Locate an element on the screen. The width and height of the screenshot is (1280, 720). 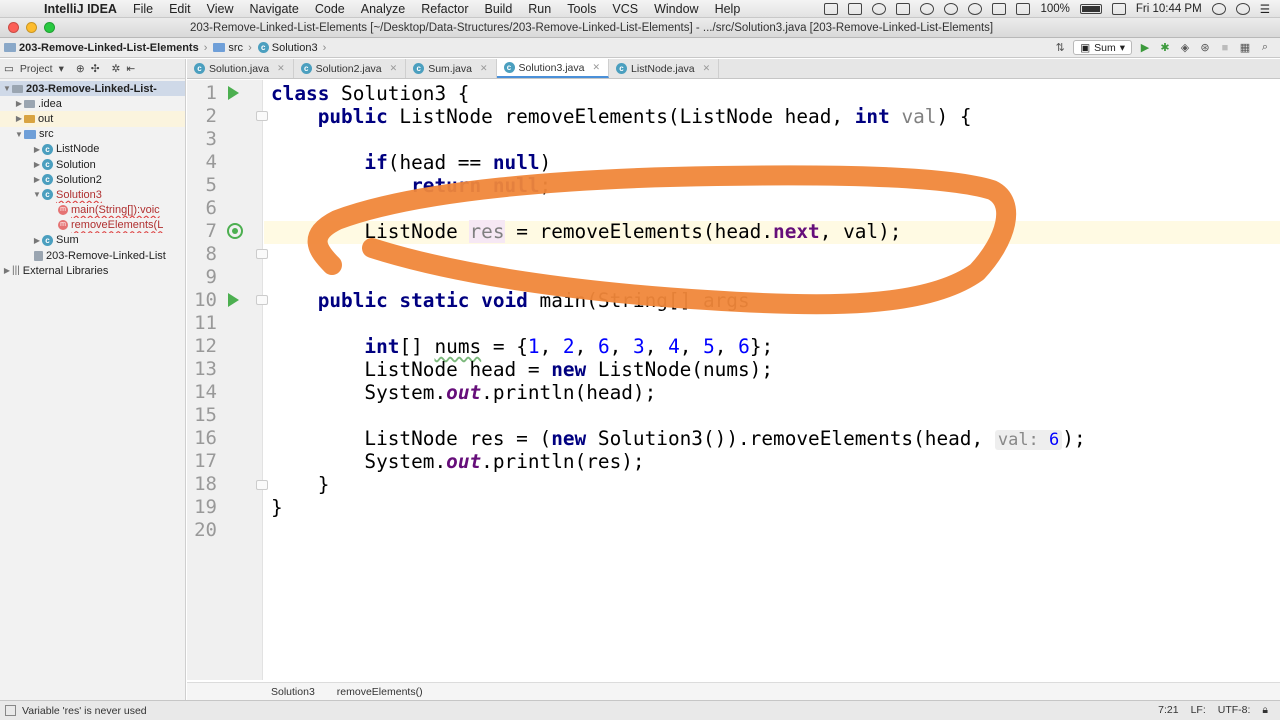
tree-item-solution3: ▼ c Solution3 is located at coordinates (92, 194).